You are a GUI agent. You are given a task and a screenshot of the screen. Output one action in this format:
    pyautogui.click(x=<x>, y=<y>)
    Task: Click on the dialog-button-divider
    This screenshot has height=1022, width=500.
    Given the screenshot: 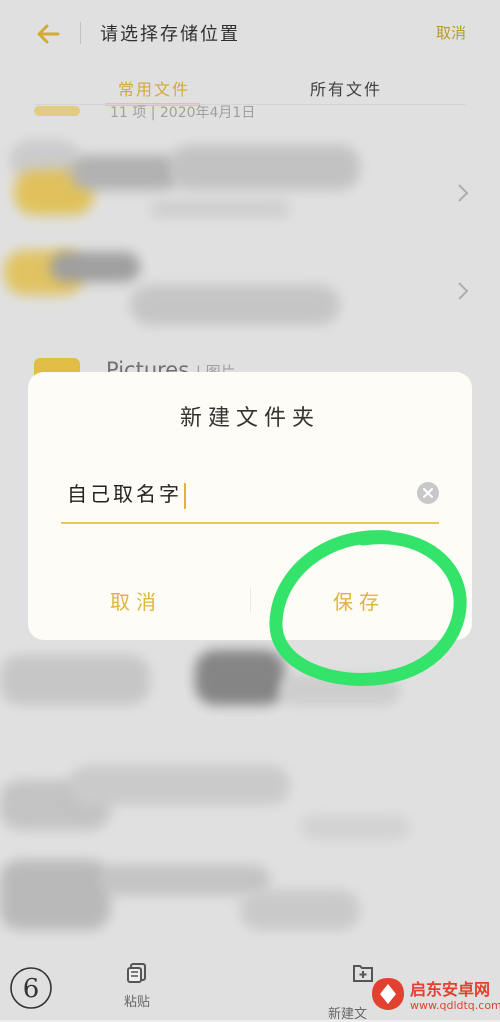 What is the action you would take?
    pyautogui.click(x=250, y=600)
    